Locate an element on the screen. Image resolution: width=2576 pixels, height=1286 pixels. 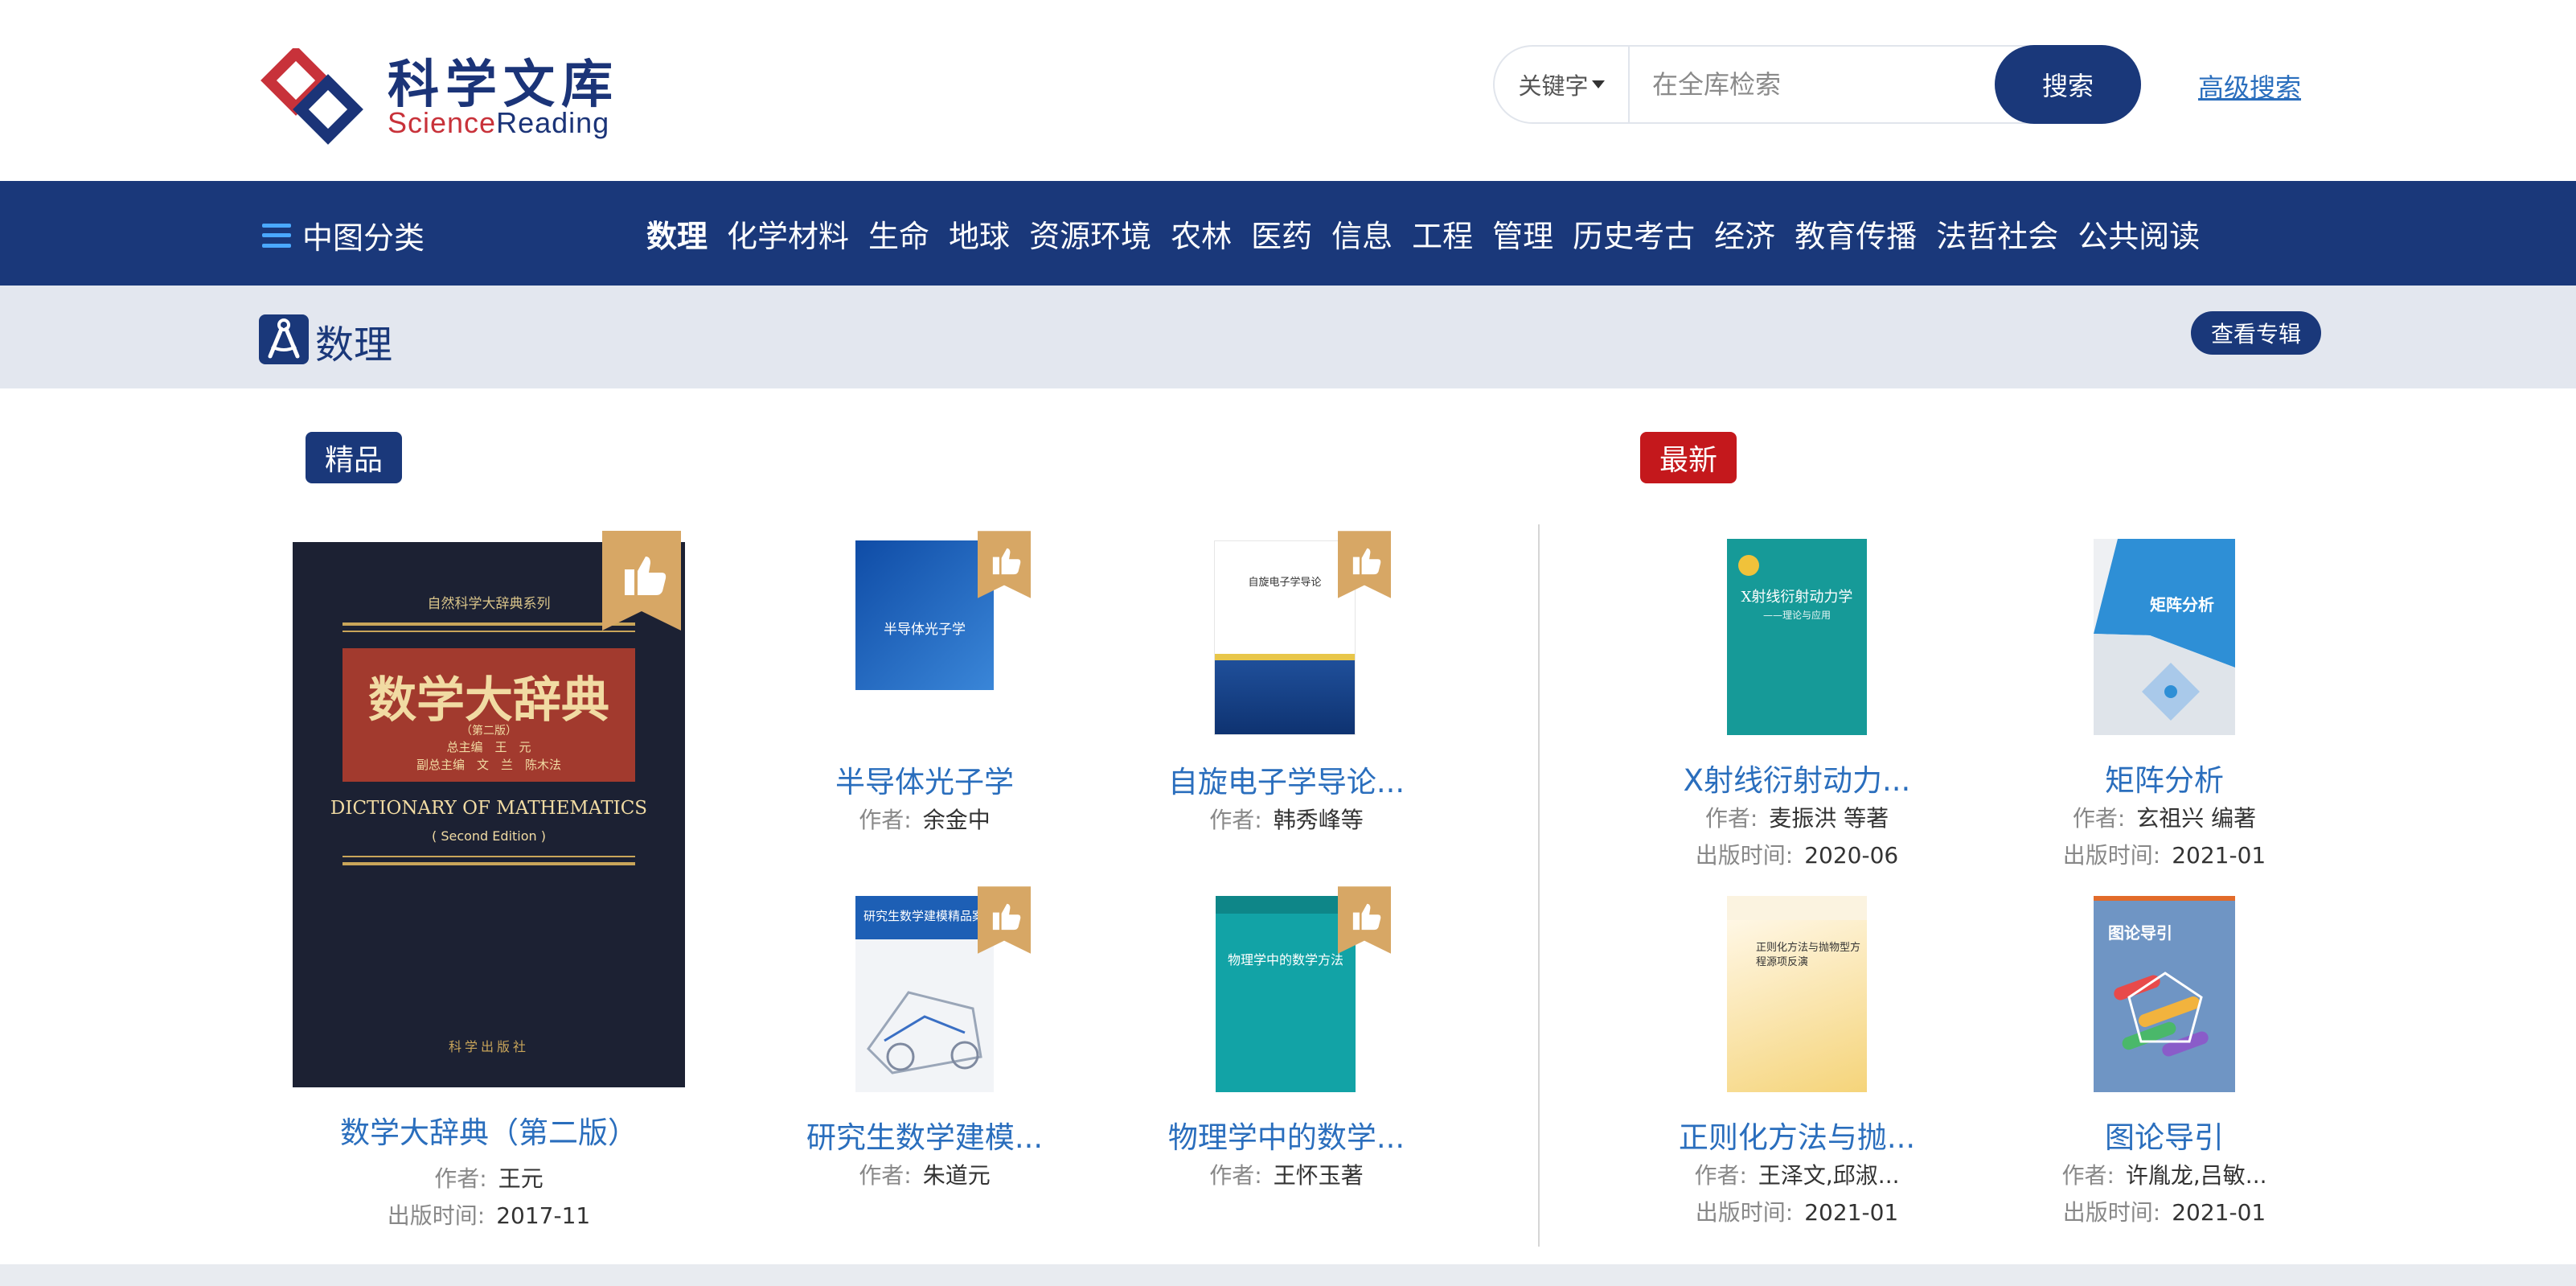
book-title: 矩阵分析 is located at coordinates (2164, 777).